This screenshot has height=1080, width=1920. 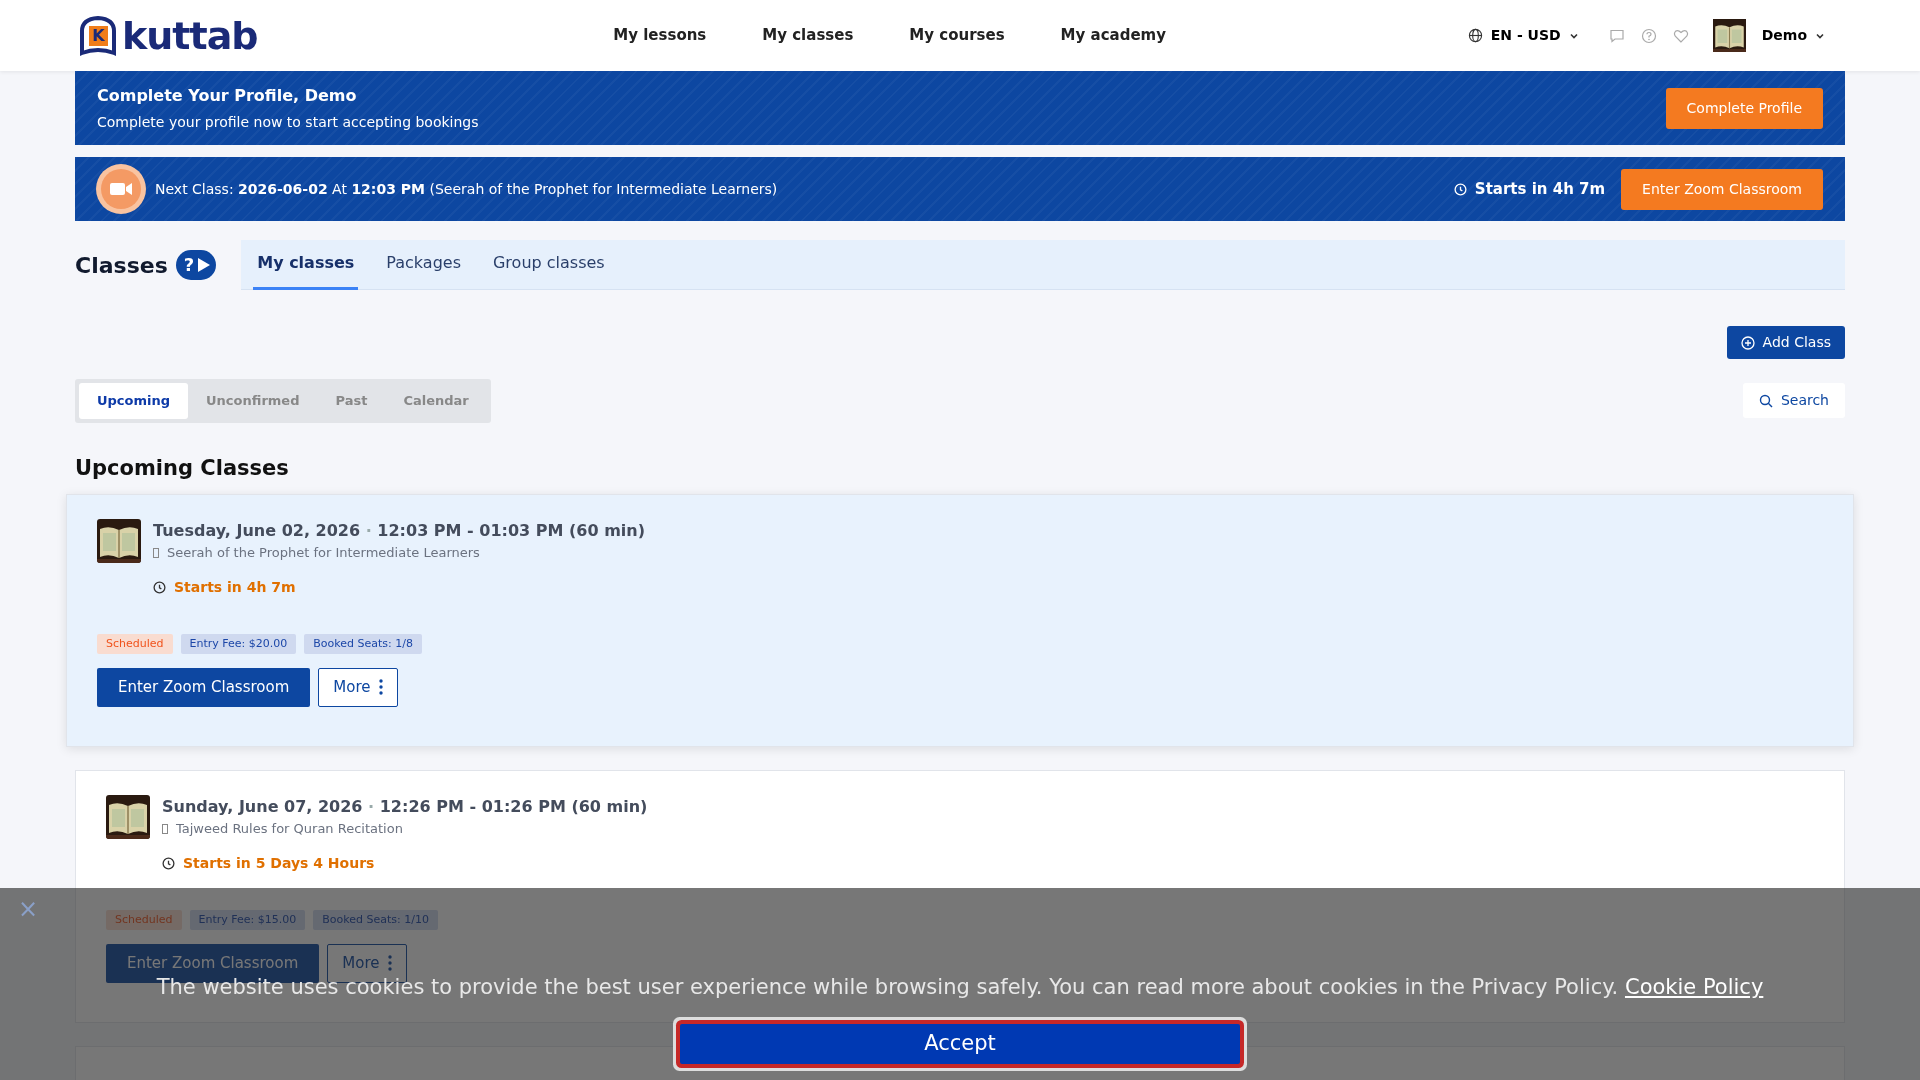 I want to click on heart-icon, so click(x=1680, y=35).